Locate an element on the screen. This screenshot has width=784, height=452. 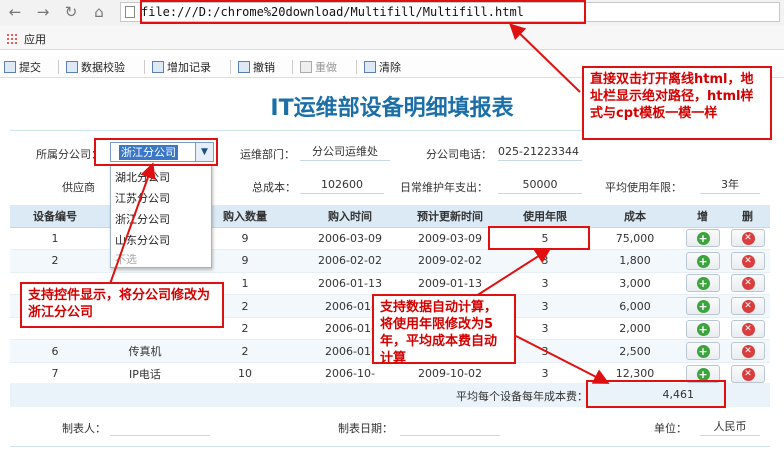
avg-life-value: 3年 is located at coordinates (730, 185).